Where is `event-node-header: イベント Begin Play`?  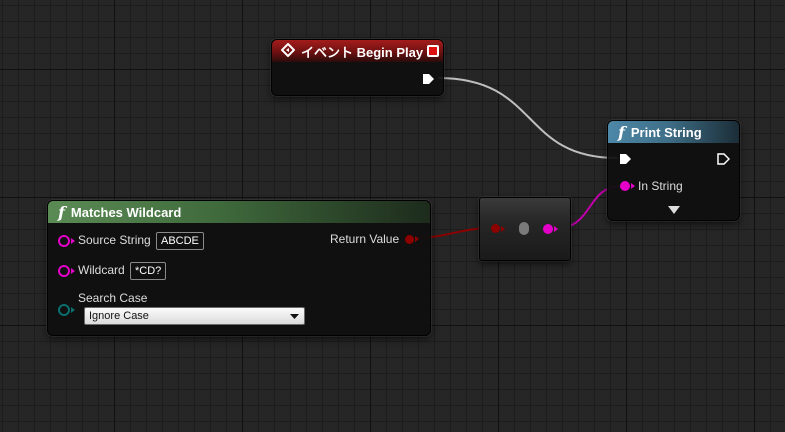
event-node-header: イベント Begin Play is located at coordinates (357, 51).